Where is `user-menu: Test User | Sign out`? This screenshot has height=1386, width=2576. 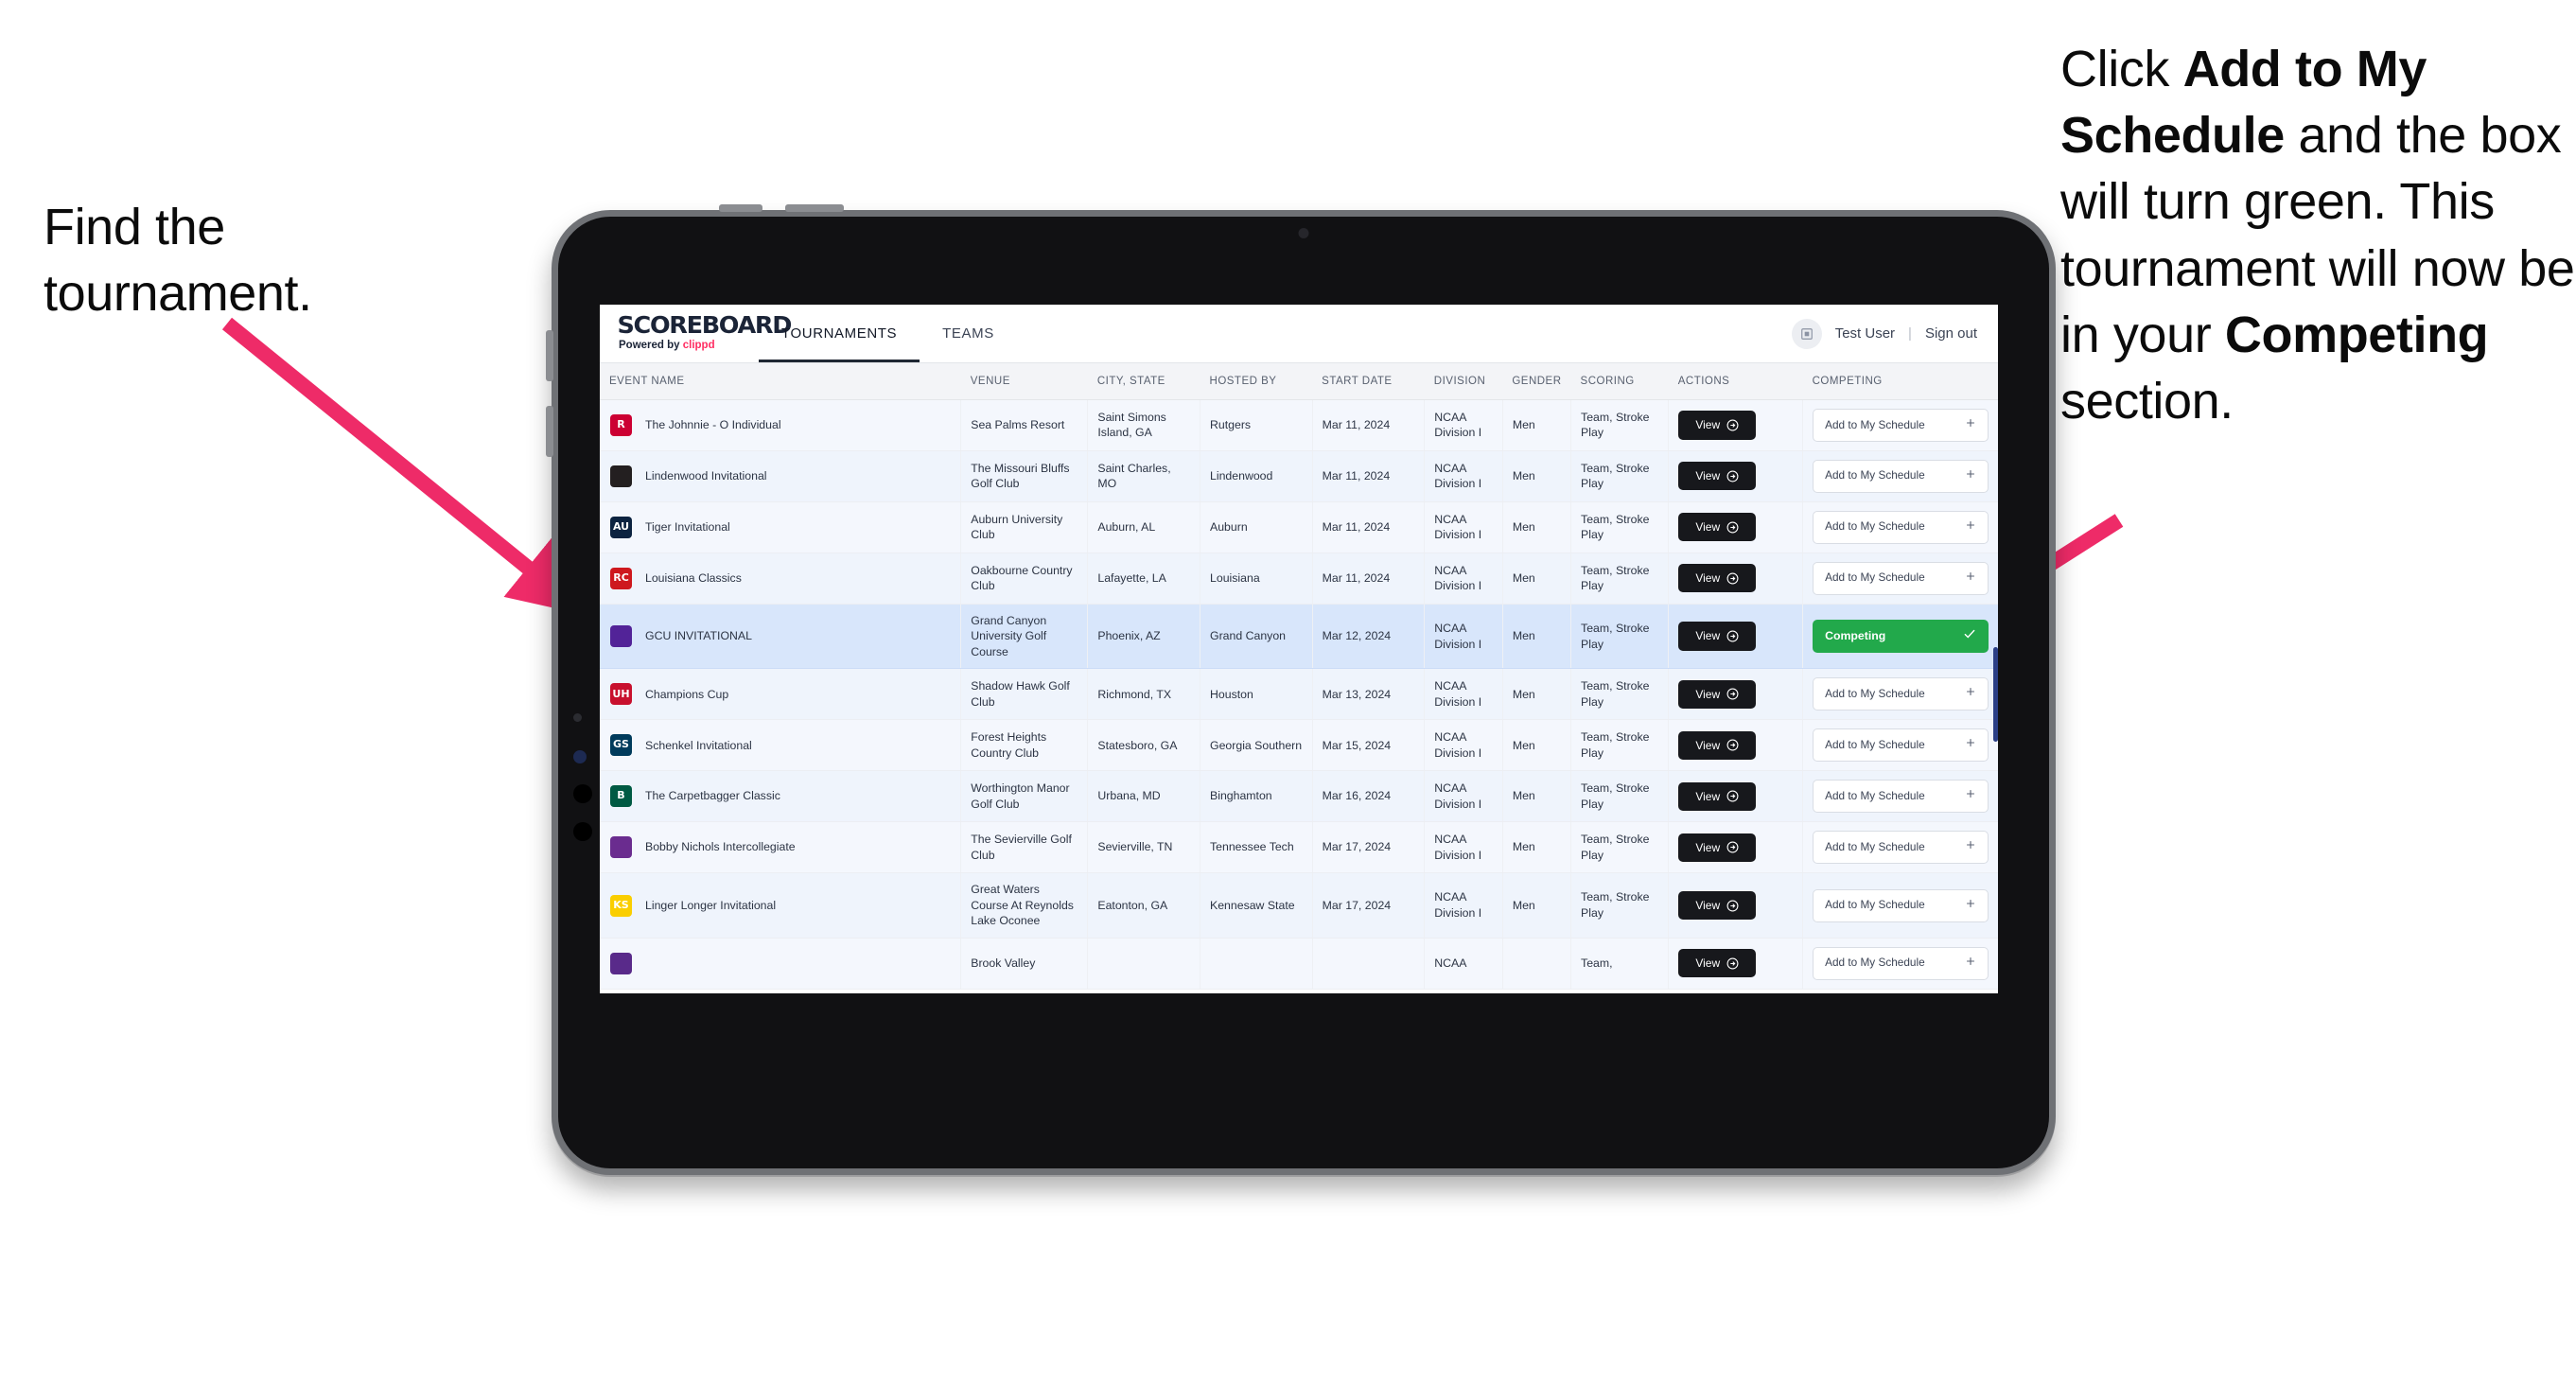 user-menu: Test User | Sign out is located at coordinates (1895, 333).